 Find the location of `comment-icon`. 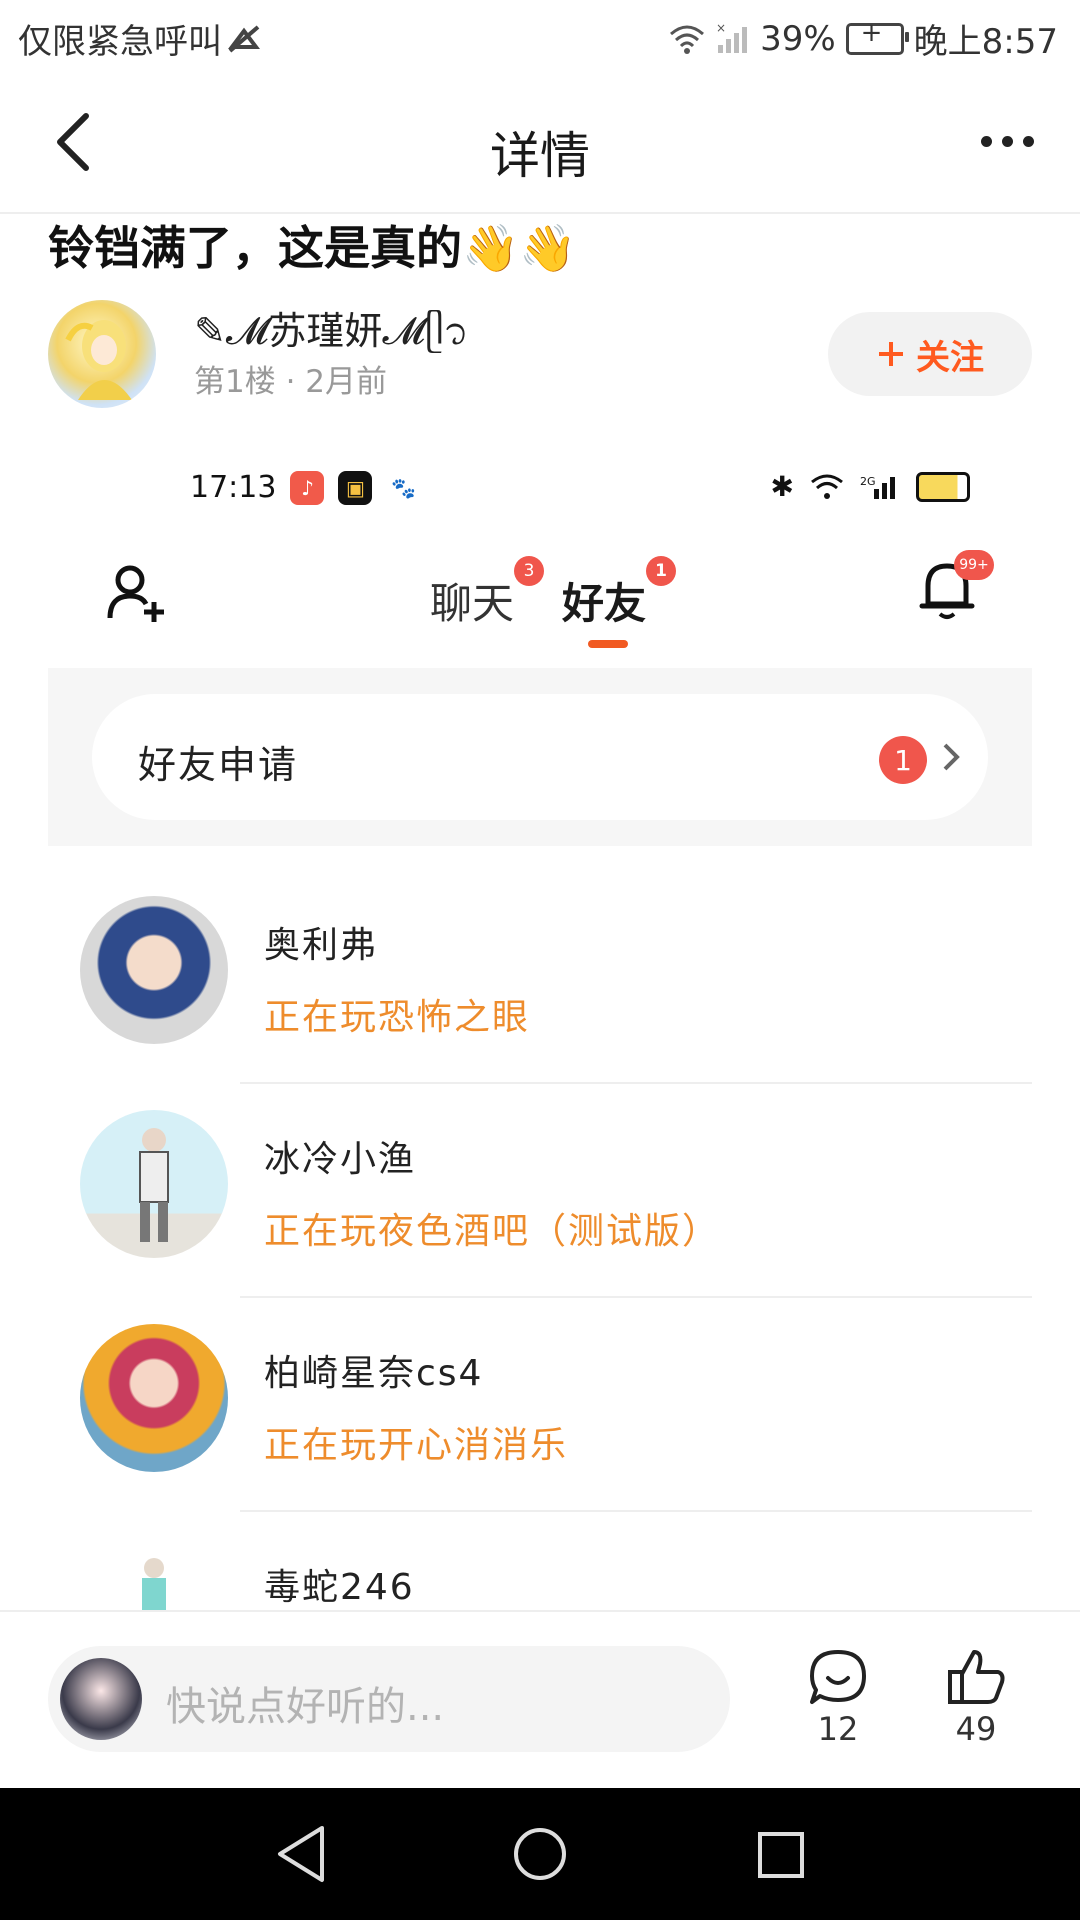

comment-icon is located at coordinates (838, 1677).